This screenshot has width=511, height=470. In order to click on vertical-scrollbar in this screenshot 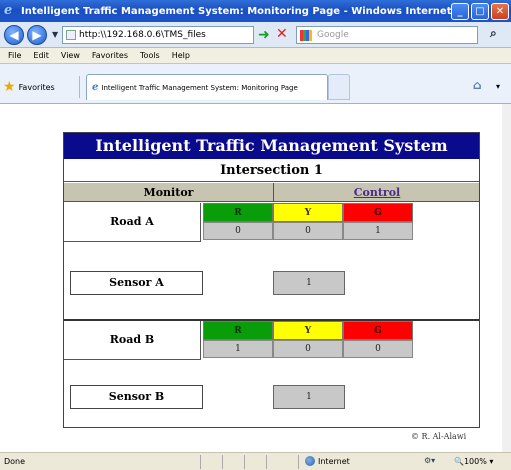, I will do `click(506, 278)`.